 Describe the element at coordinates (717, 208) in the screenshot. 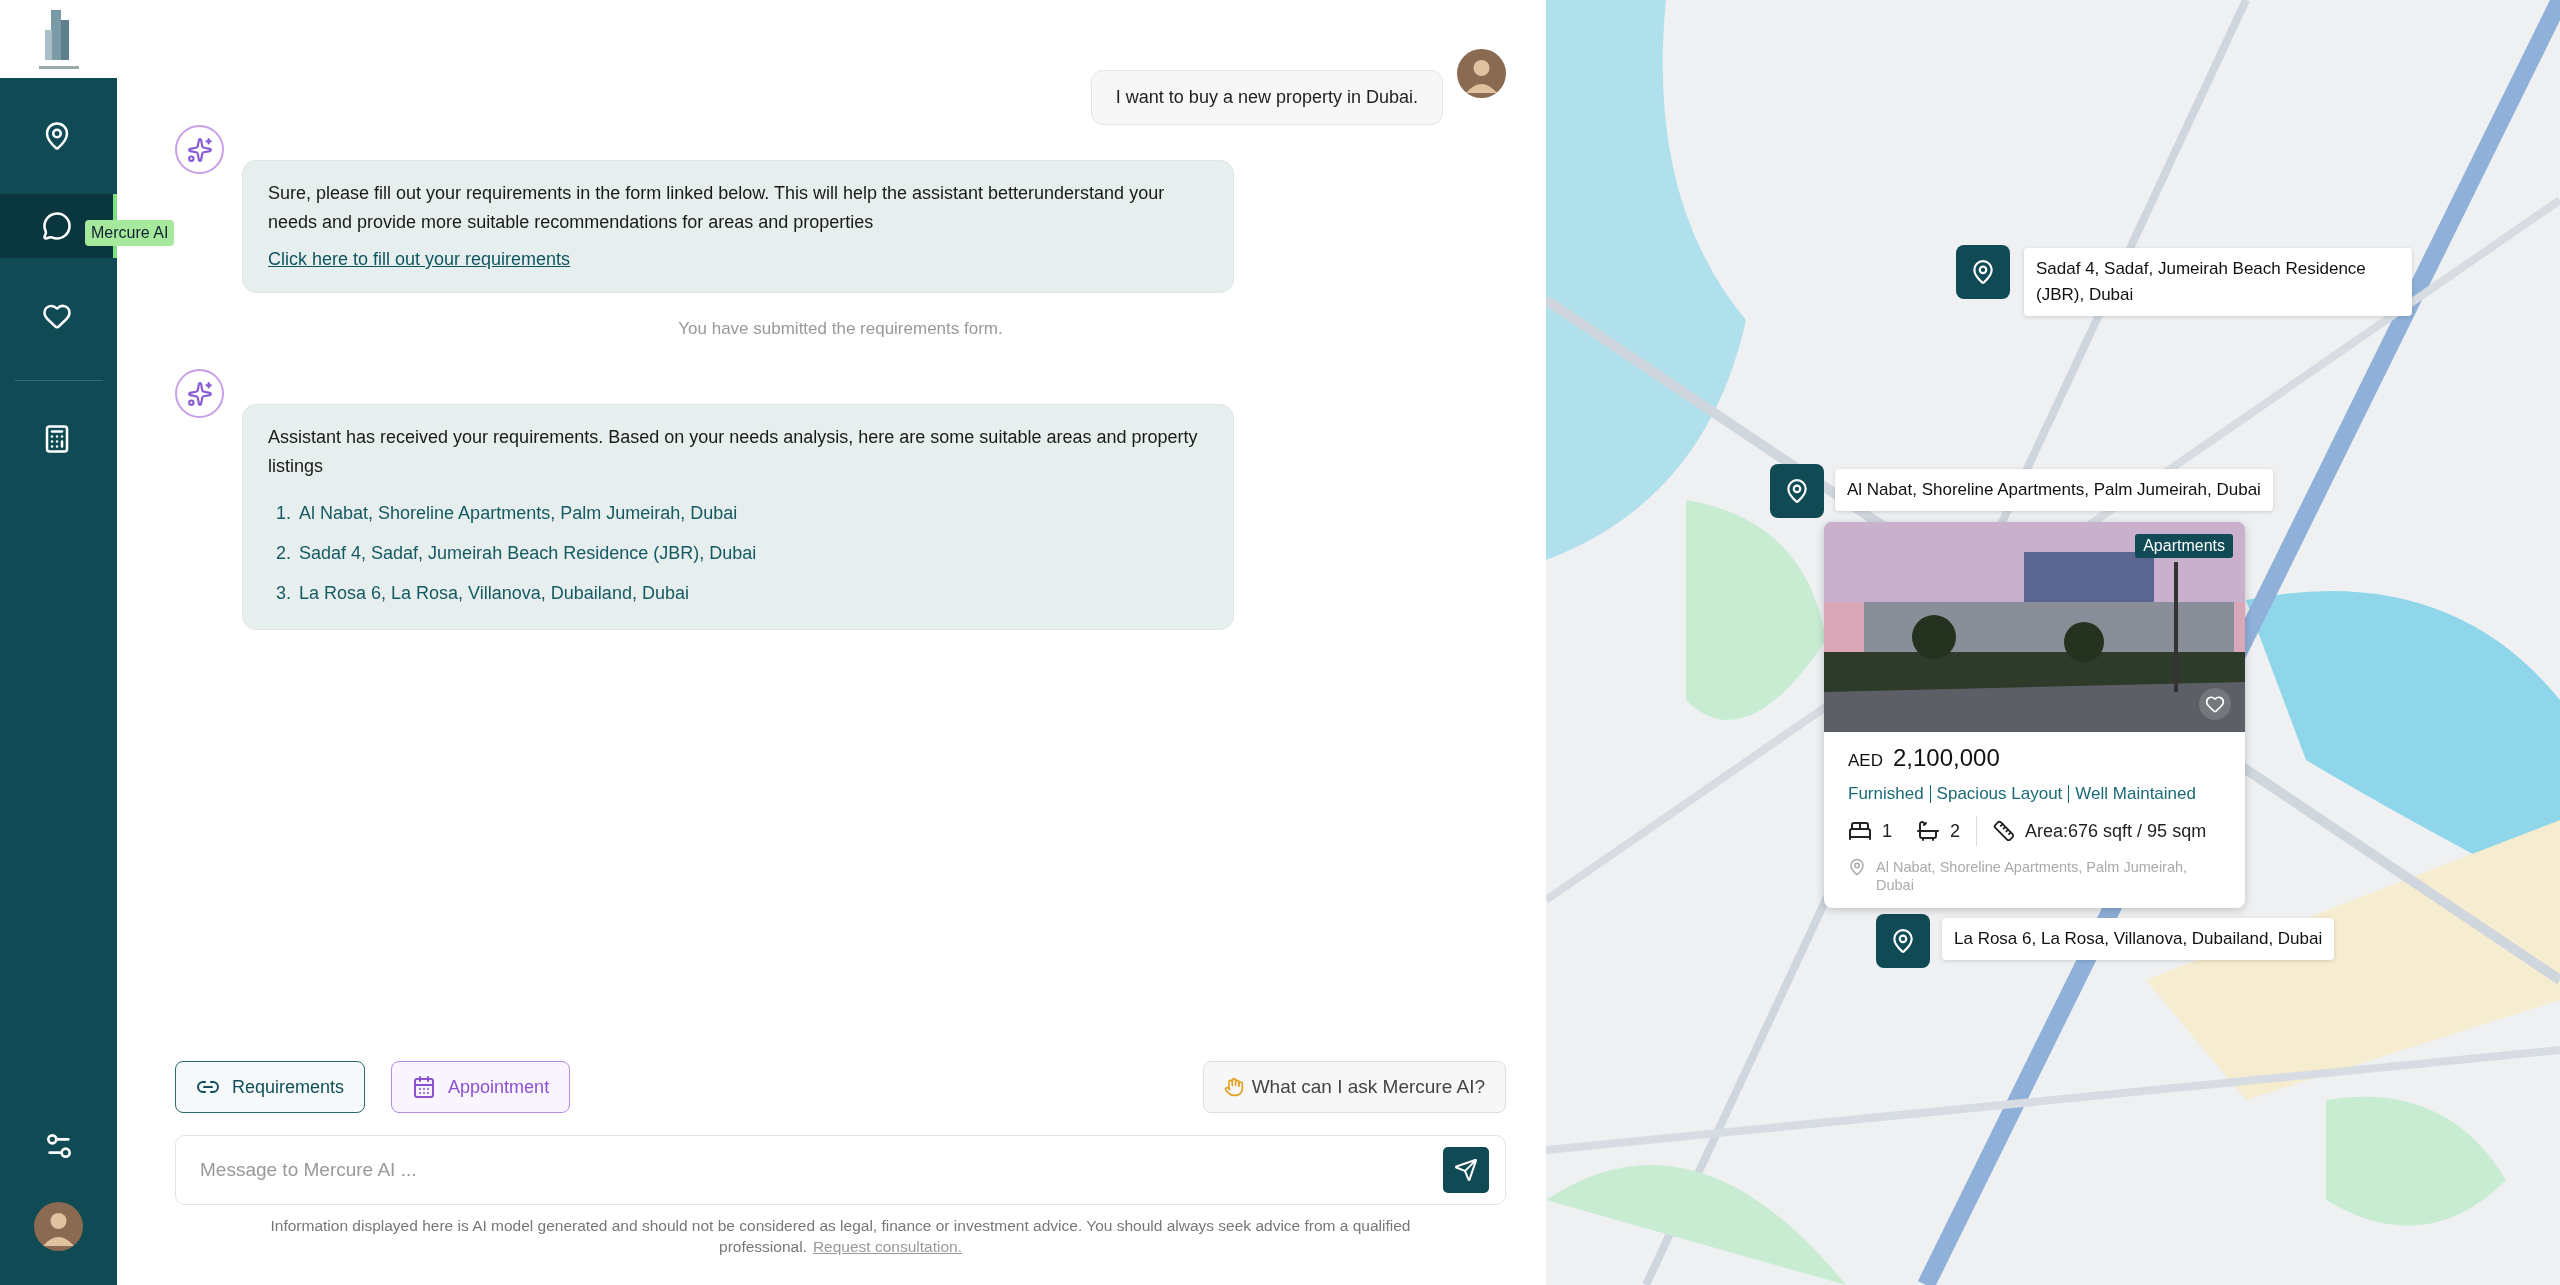

I see `message-text: Sure, please fill out your requirements in the form linked below. This will help the assistant betterunderstand your needs and provide more suitable recommendations for areas and properties` at that location.